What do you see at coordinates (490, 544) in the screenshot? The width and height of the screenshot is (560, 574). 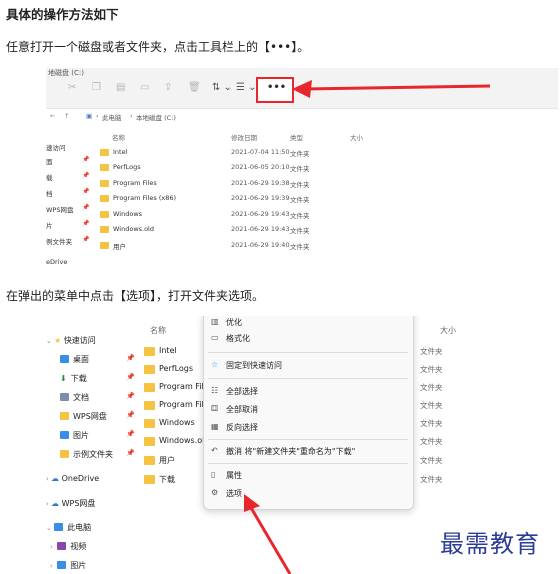 I see `watermark-logo: 最需教育` at bounding box center [490, 544].